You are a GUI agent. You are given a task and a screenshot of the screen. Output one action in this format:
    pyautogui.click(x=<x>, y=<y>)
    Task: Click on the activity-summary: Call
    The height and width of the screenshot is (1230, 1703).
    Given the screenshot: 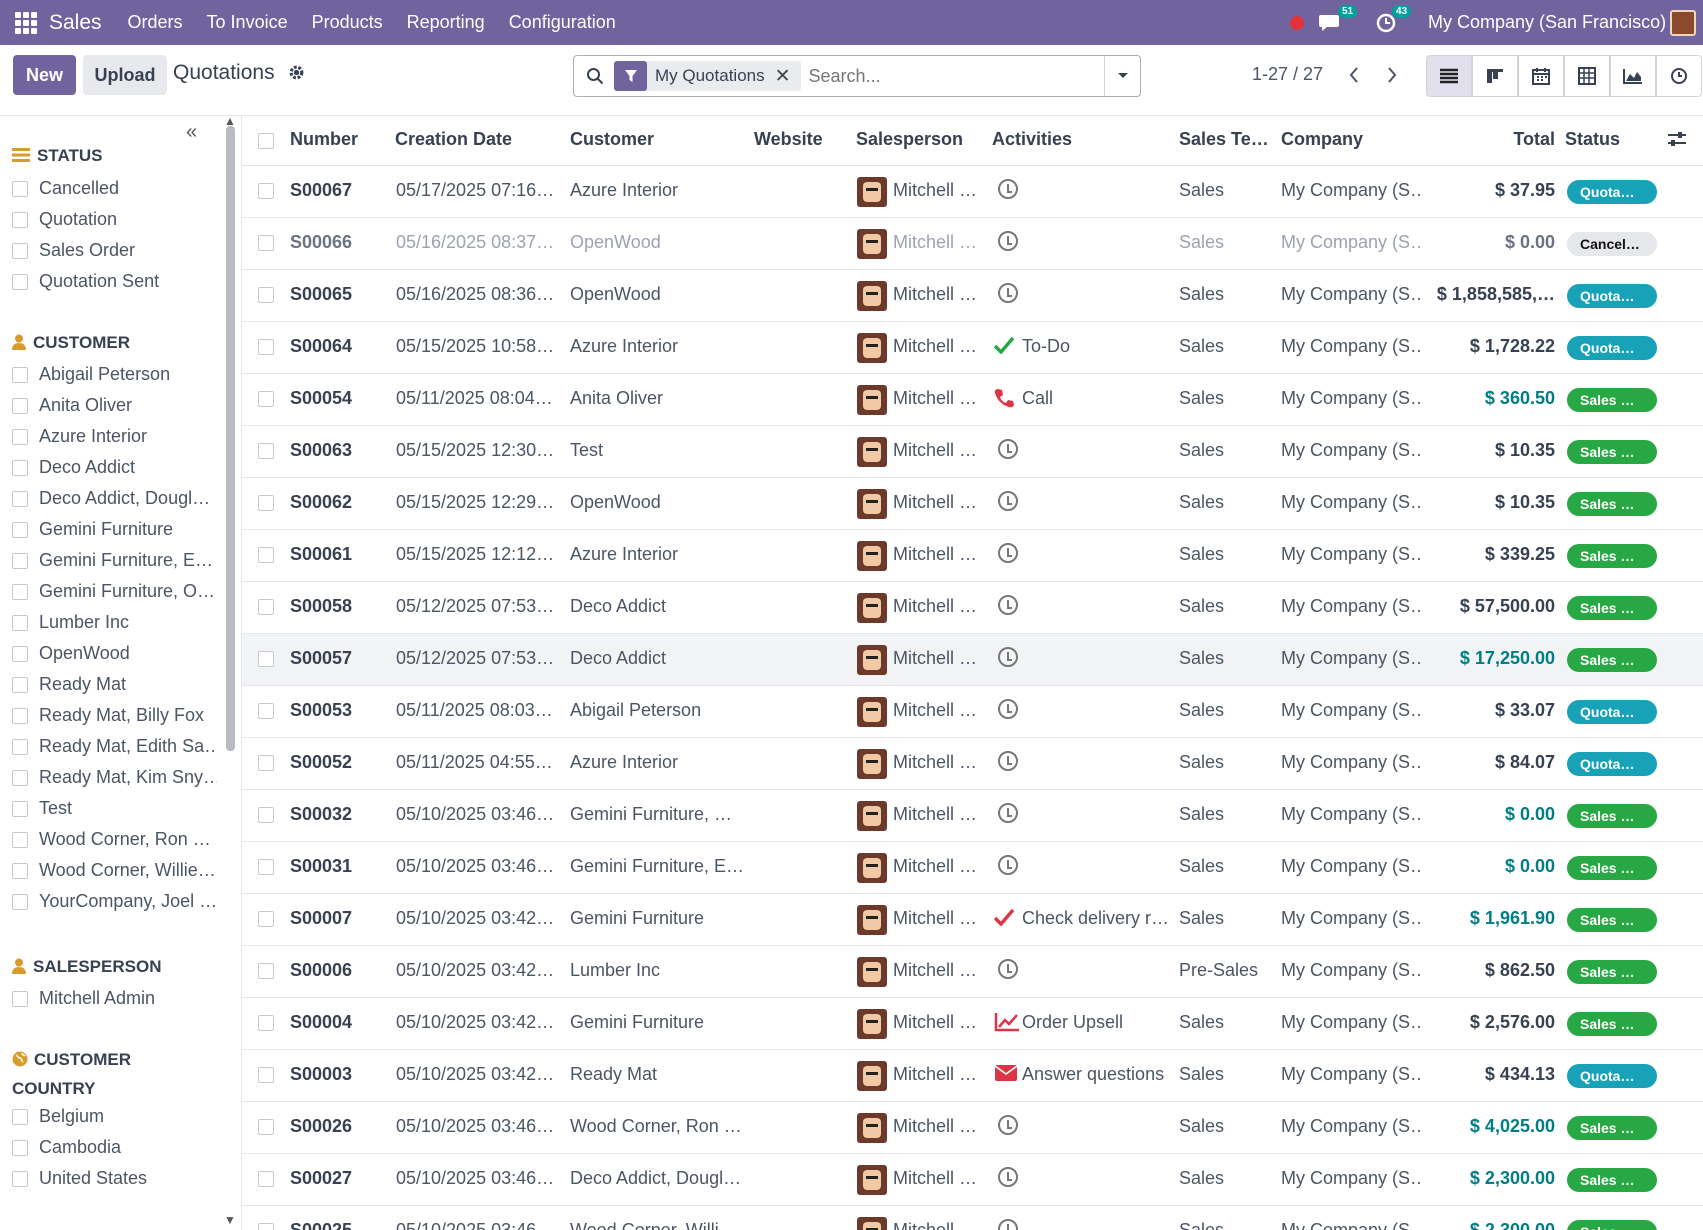 What is the action you would take?
    pyautogui.click(x=1096, y=398)
    